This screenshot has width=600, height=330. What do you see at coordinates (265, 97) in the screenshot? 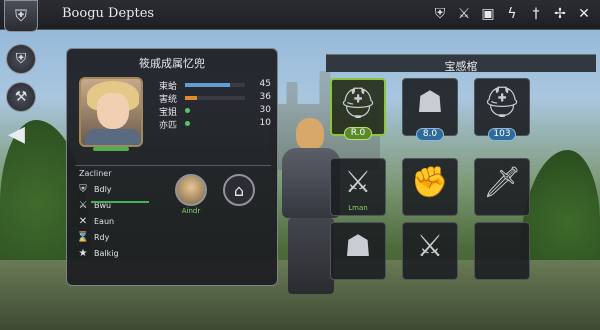
I see `stat-value: 36` at bounding box center [265, 97].